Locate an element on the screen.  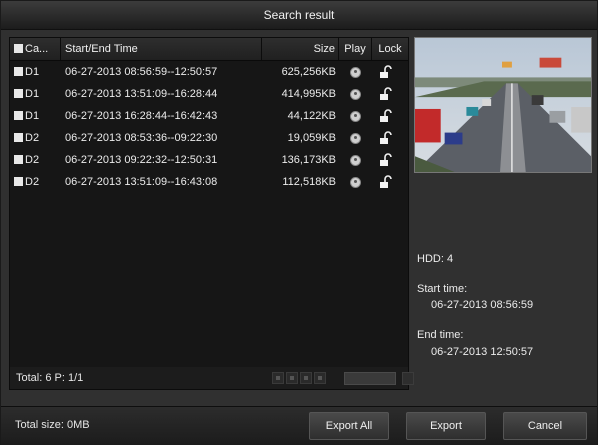
start-time-value: 06-27-2013 08:56:59 is located at coordinates (482, 305).